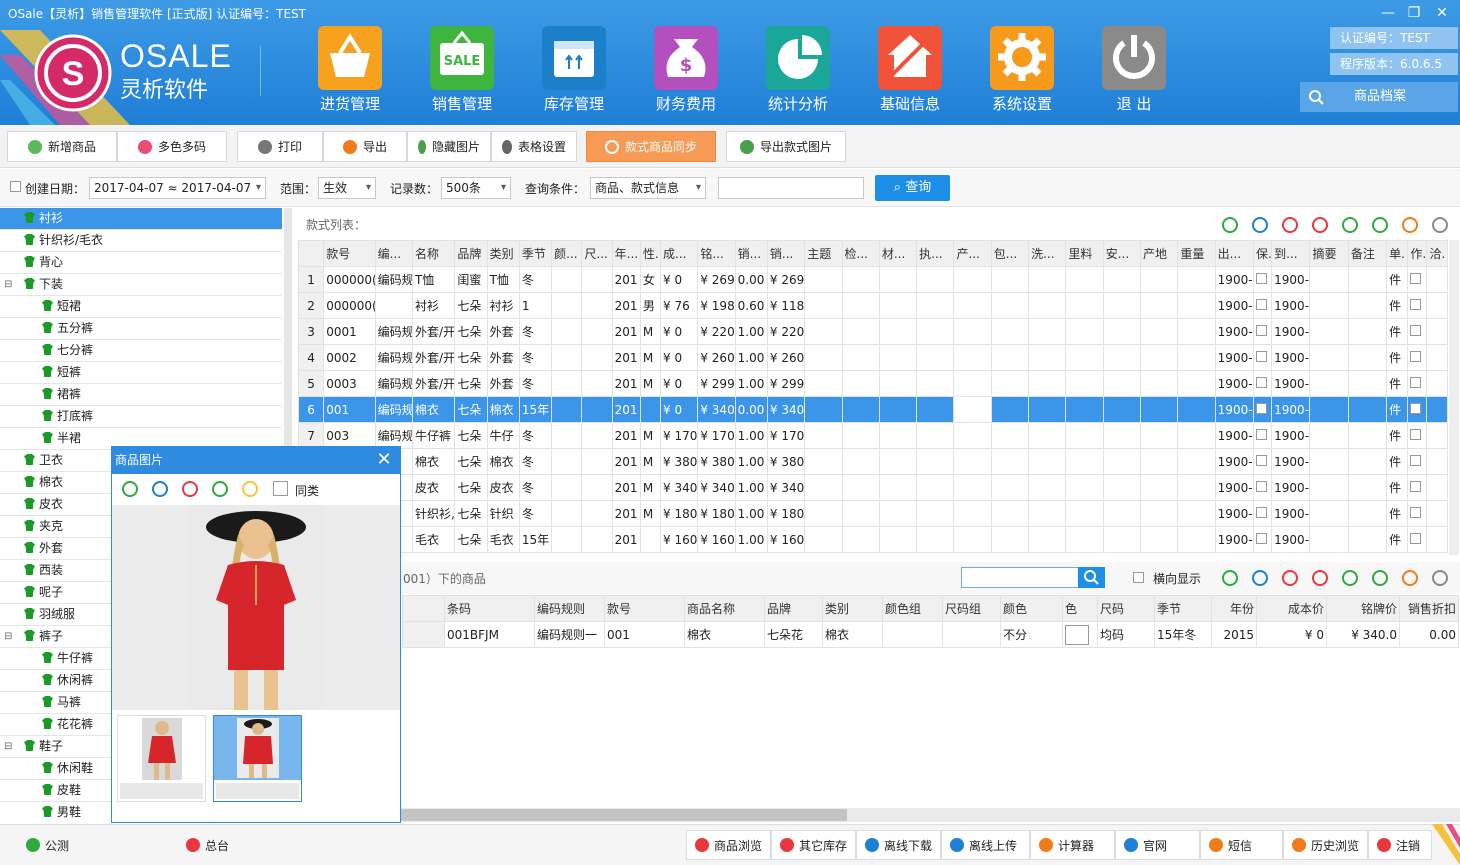  I want to click on color-swatch, so click(1077, 634).